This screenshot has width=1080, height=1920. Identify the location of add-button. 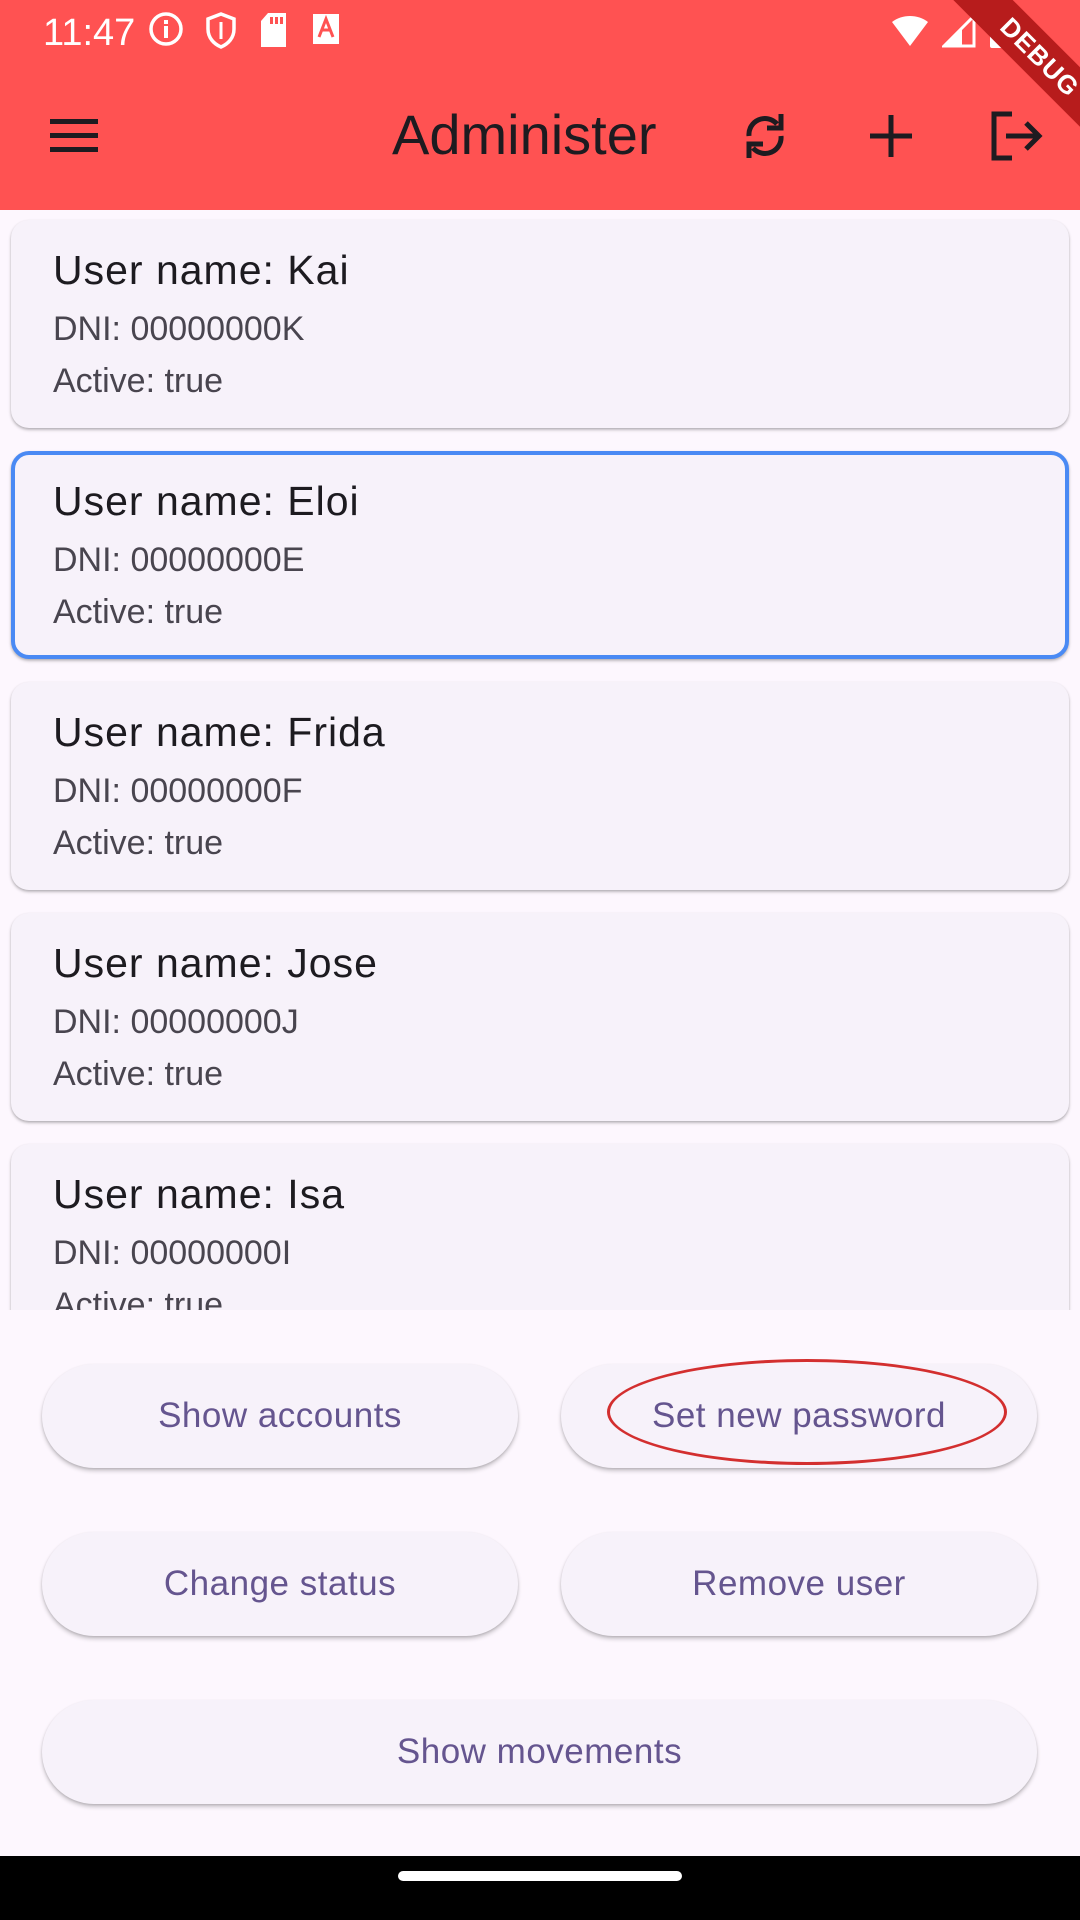
(891, 136).